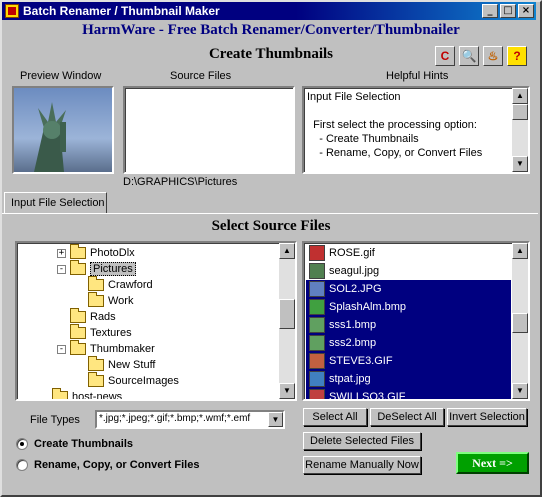 This screenshot has height=497, width=542. I want to click on minimize-button: _, so click(490, 11).